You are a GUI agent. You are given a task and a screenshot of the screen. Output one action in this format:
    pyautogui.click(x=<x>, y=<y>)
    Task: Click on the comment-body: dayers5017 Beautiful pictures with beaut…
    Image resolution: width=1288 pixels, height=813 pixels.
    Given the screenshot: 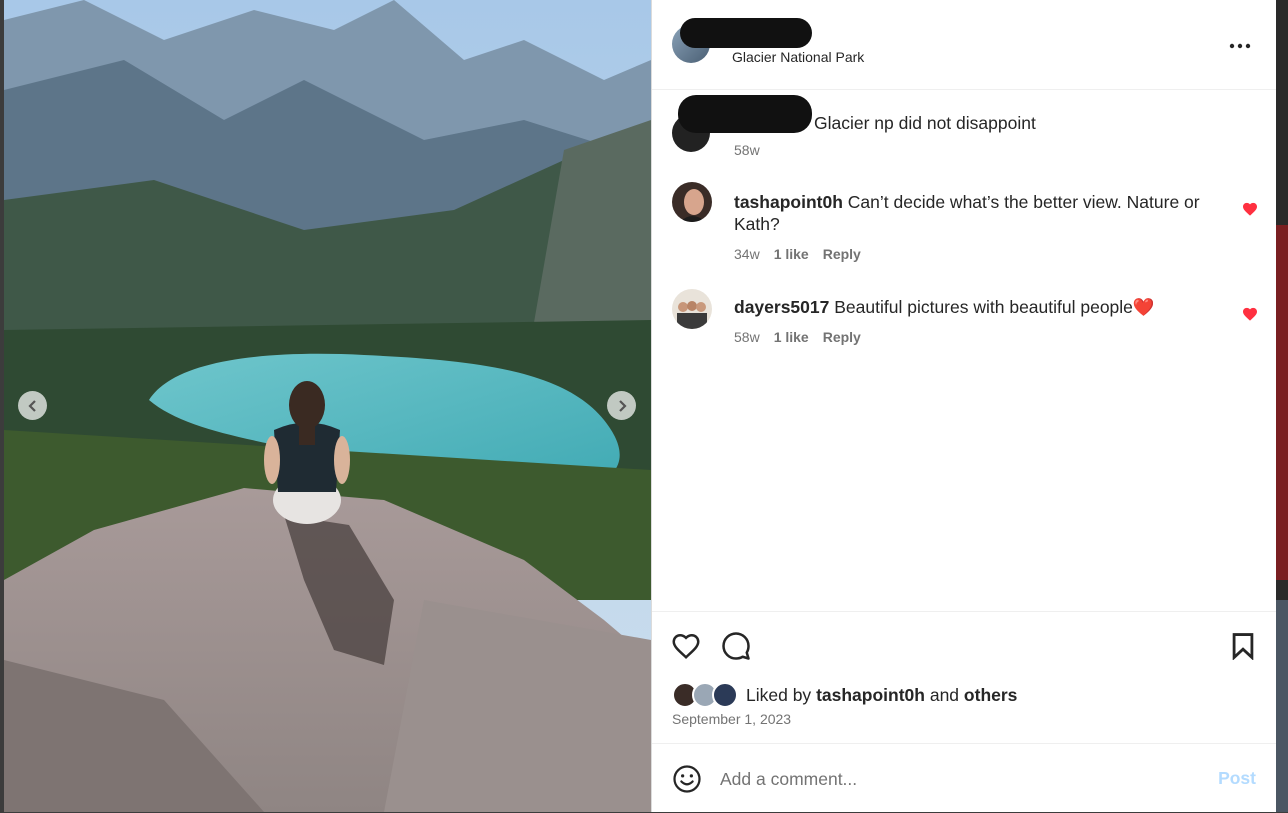 What is the action you would take?
    pyautogui.click(x=969, y=307)
    